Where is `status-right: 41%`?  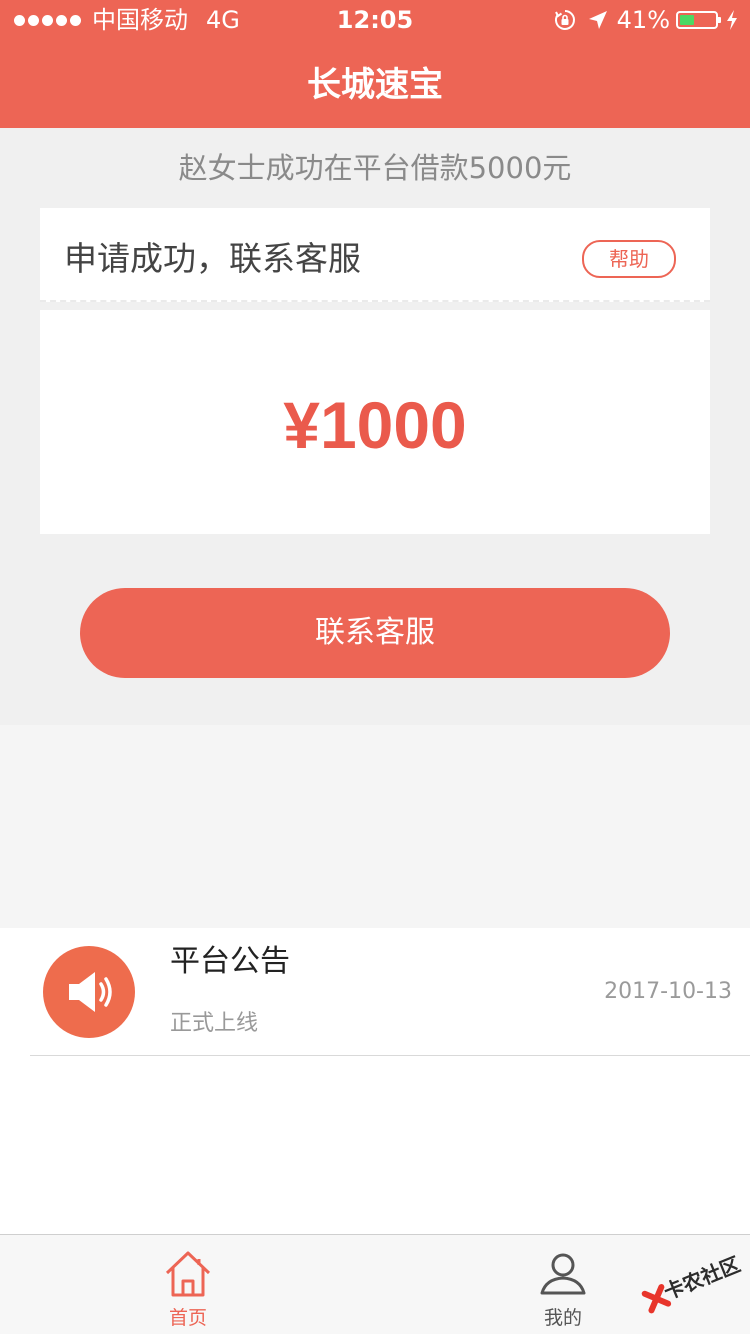
status-right: 41% is located at coordinates (645, 20).